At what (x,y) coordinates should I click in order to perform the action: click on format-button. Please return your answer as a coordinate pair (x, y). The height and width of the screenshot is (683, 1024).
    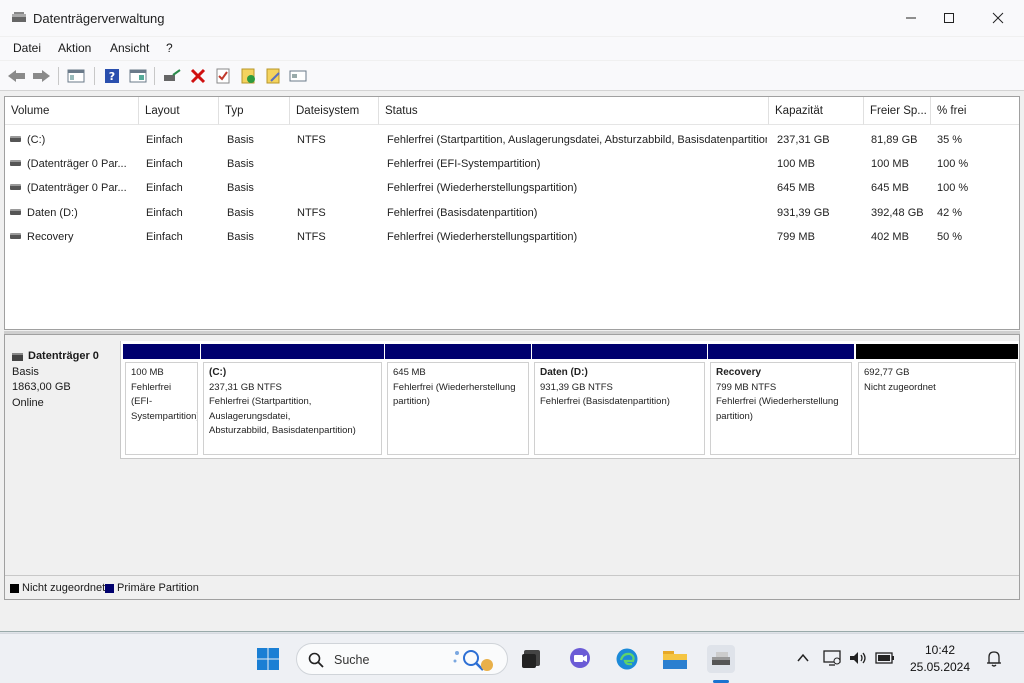
    Looking at the image, I should click on (298, 76).